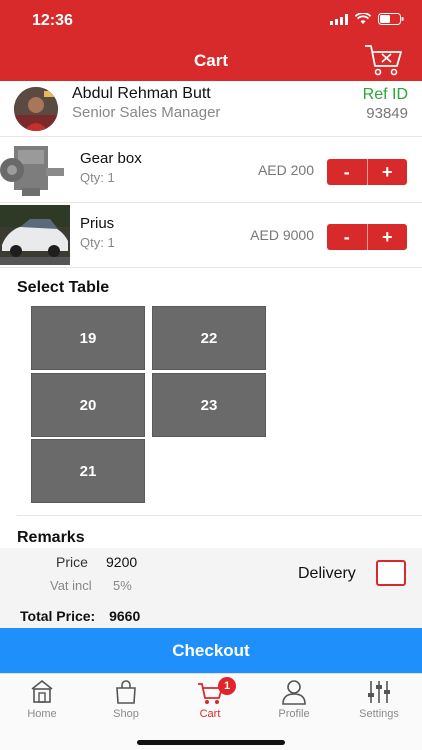 This screenshot has width=422, height=750. Describe the element at coordinates (149, 406) in the screenshot. I see `table-grid: 19 22 20 23 21` at that location.